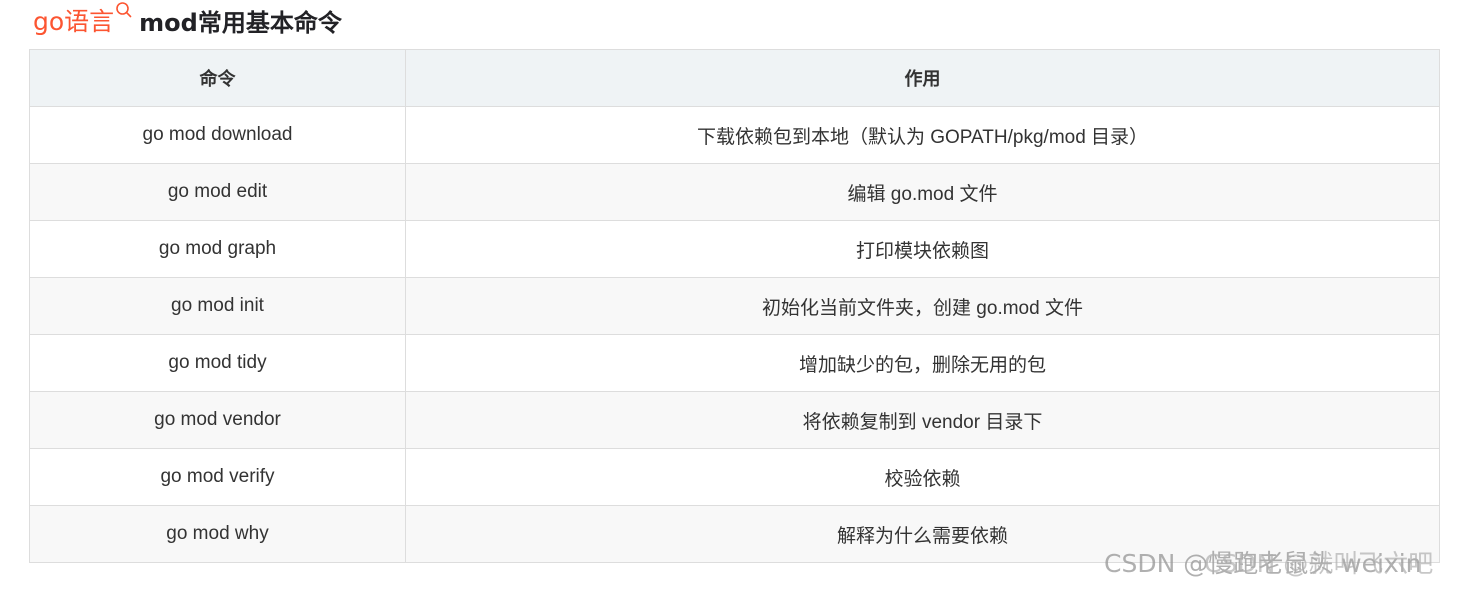 The height and width of the screenshot is (594, 1466). What do you see at coordinates (217, 534) in the screenshot?
I see `command-cell: go mod why` at bounding box center [217, 534].